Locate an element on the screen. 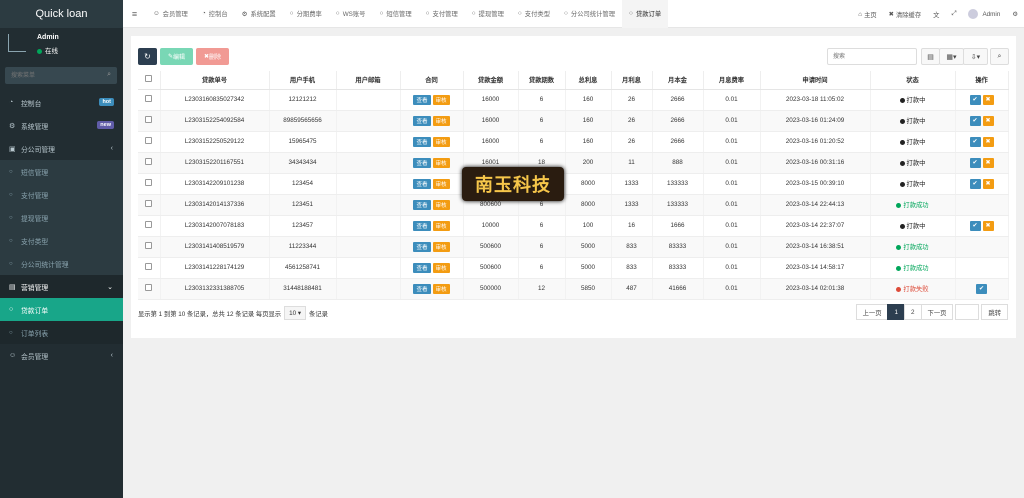  column-header: 贷款单号 is located at coordinates (215, 80).